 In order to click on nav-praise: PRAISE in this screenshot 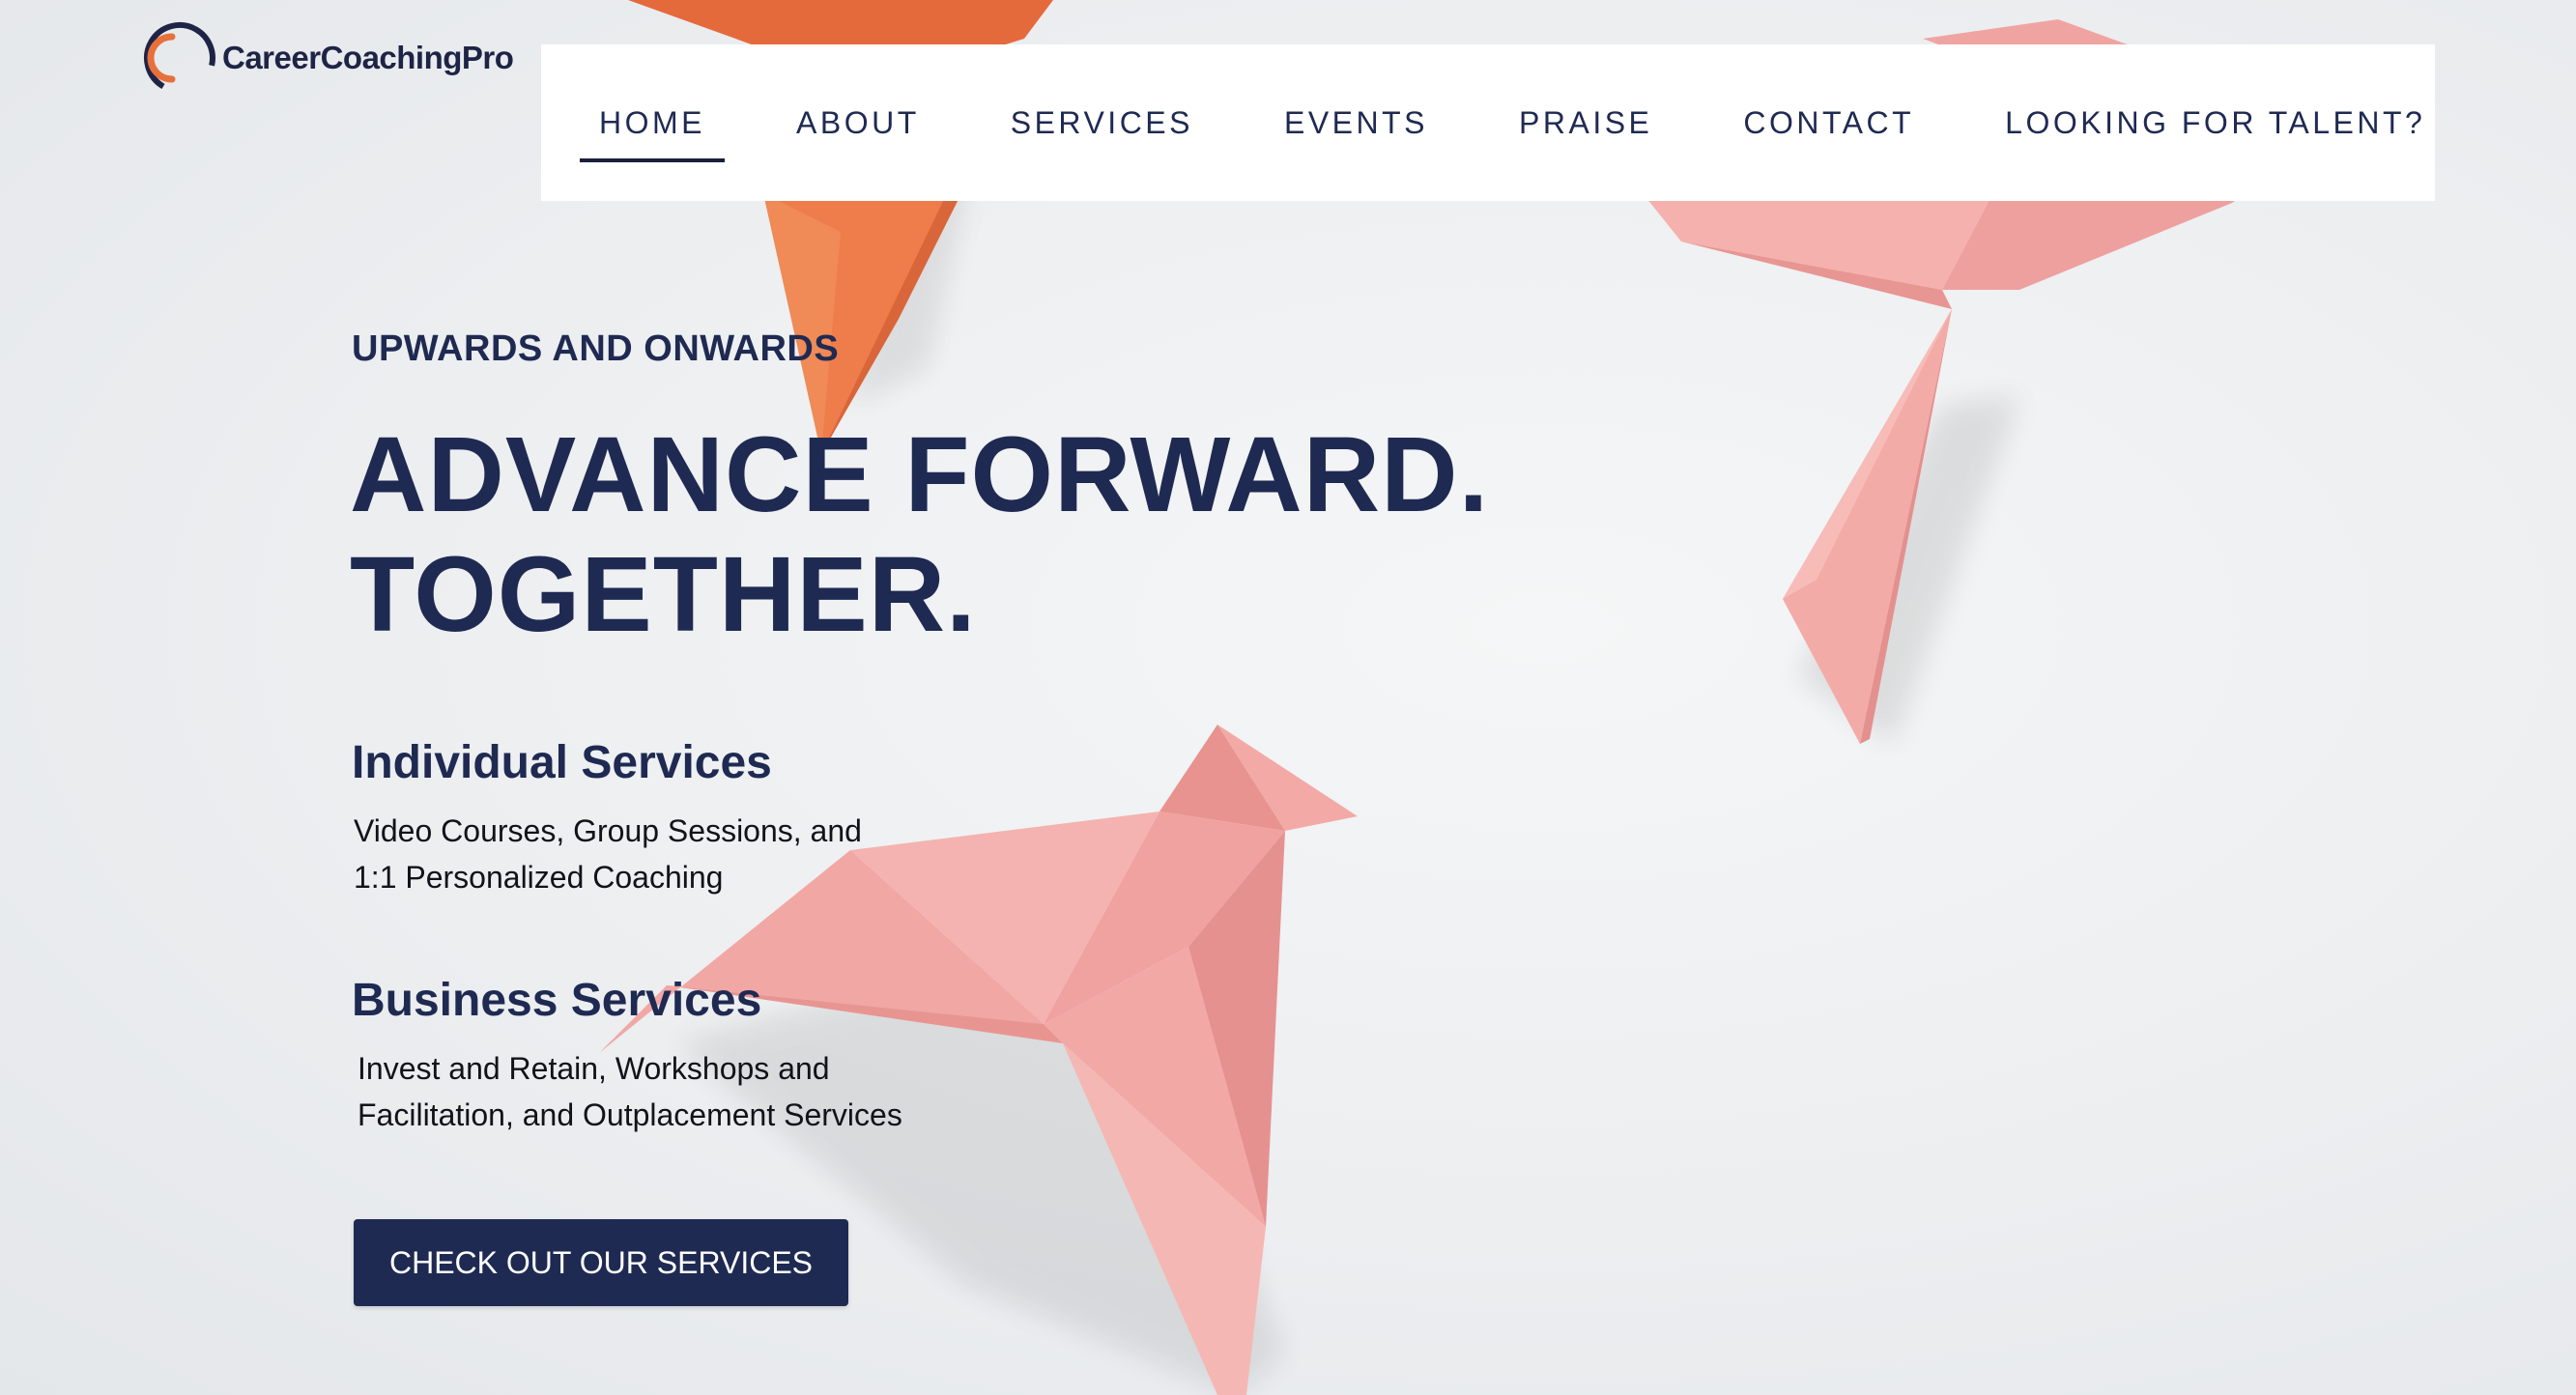, I will do `click(1586, 122)`.